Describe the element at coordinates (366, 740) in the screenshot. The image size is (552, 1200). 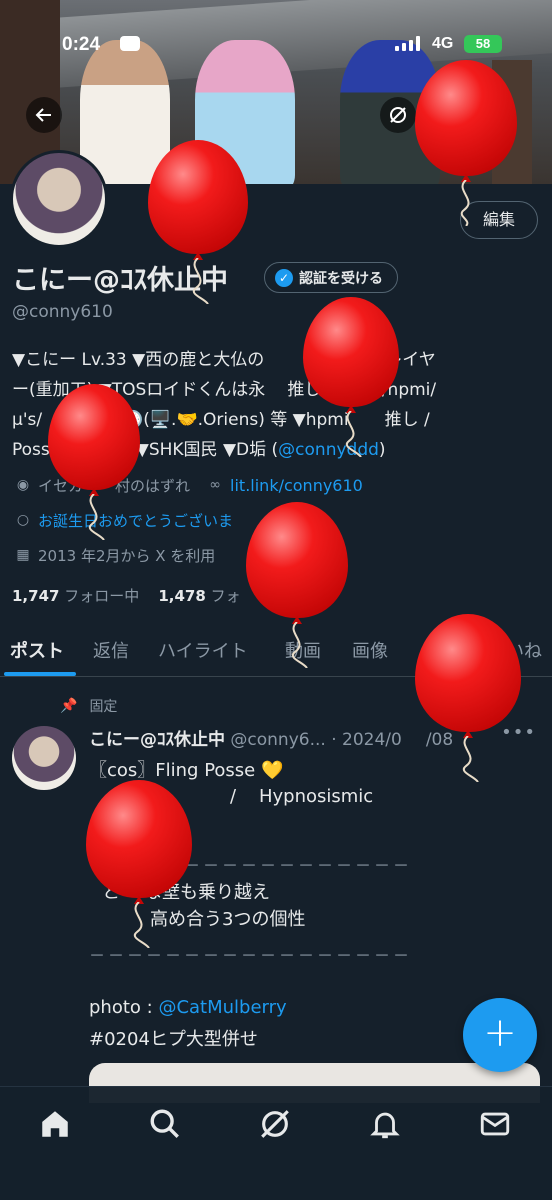
I see `tweet-date: · 2024/0` at that location.